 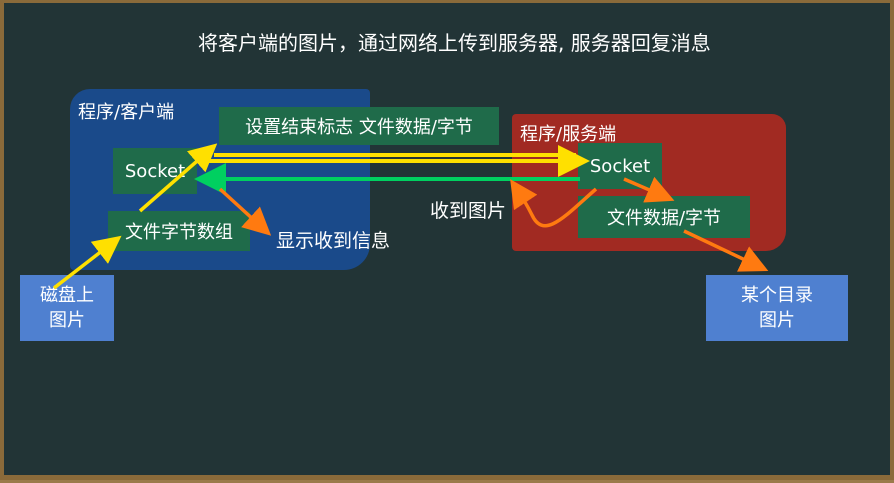 What do you see at coordinates (67, 320) in the screenshot?
I see `disk-image-line2: 图片` at bounding box center [67, 320].